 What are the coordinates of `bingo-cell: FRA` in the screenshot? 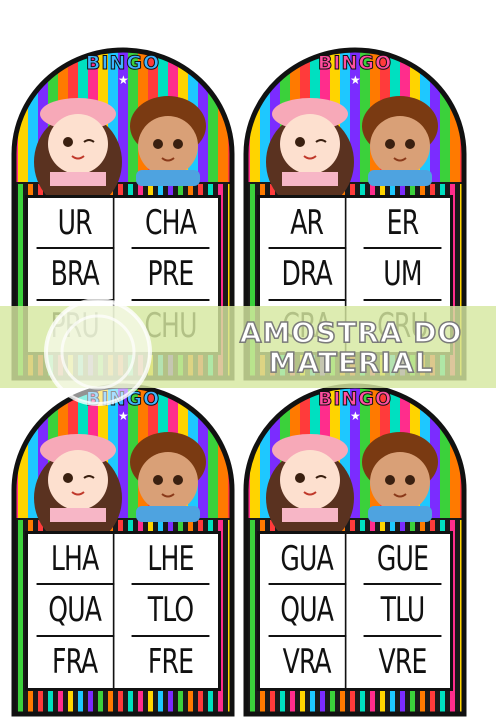 It's located at (76, 662).